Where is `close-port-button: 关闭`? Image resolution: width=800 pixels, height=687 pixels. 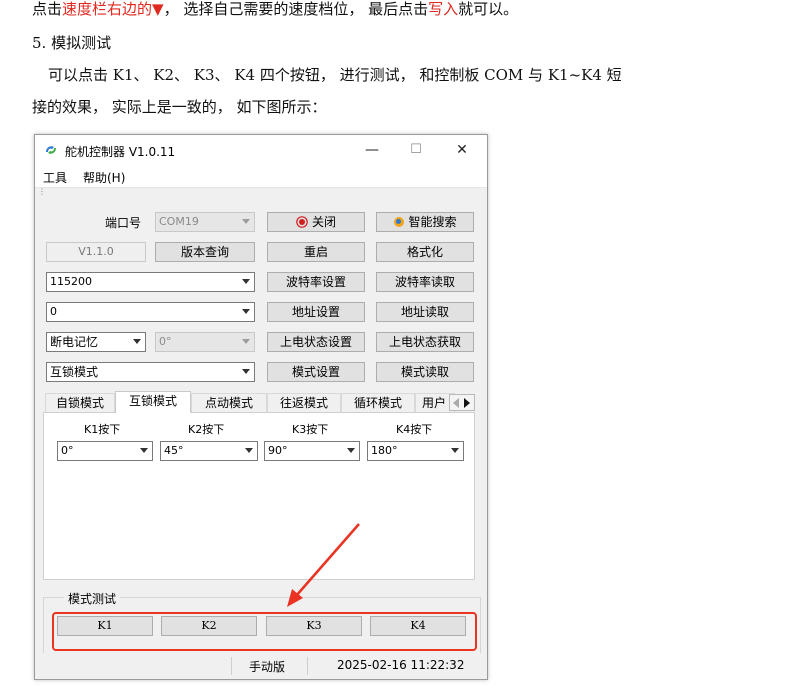
close-port-button: 关闭 is located at coordinates (316, 222).